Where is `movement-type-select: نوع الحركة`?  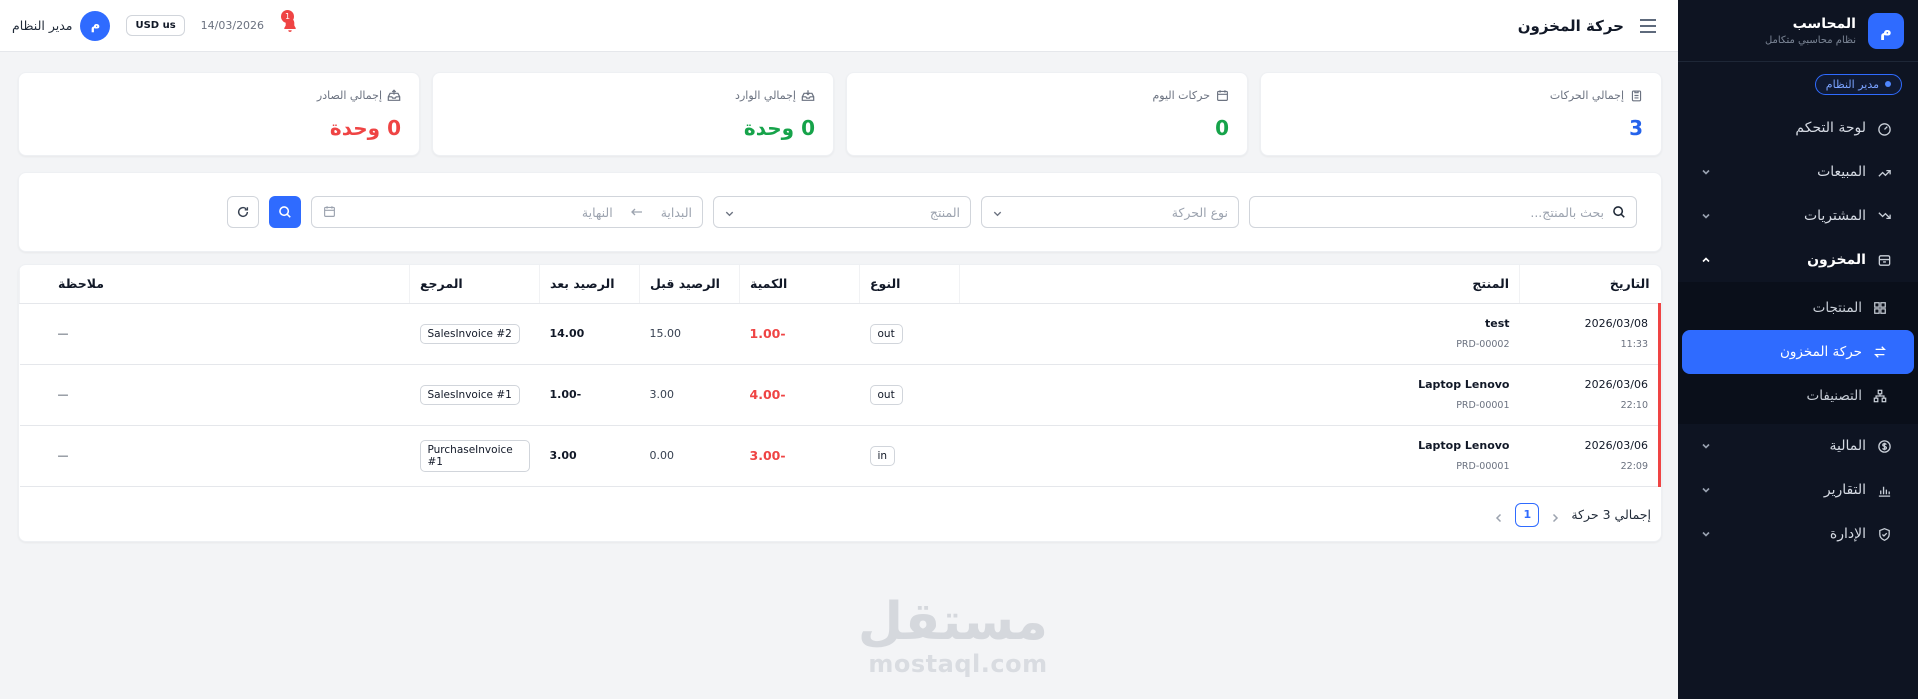 movement-type-select: نوع الحركة is located at coordinates (1110, 212).